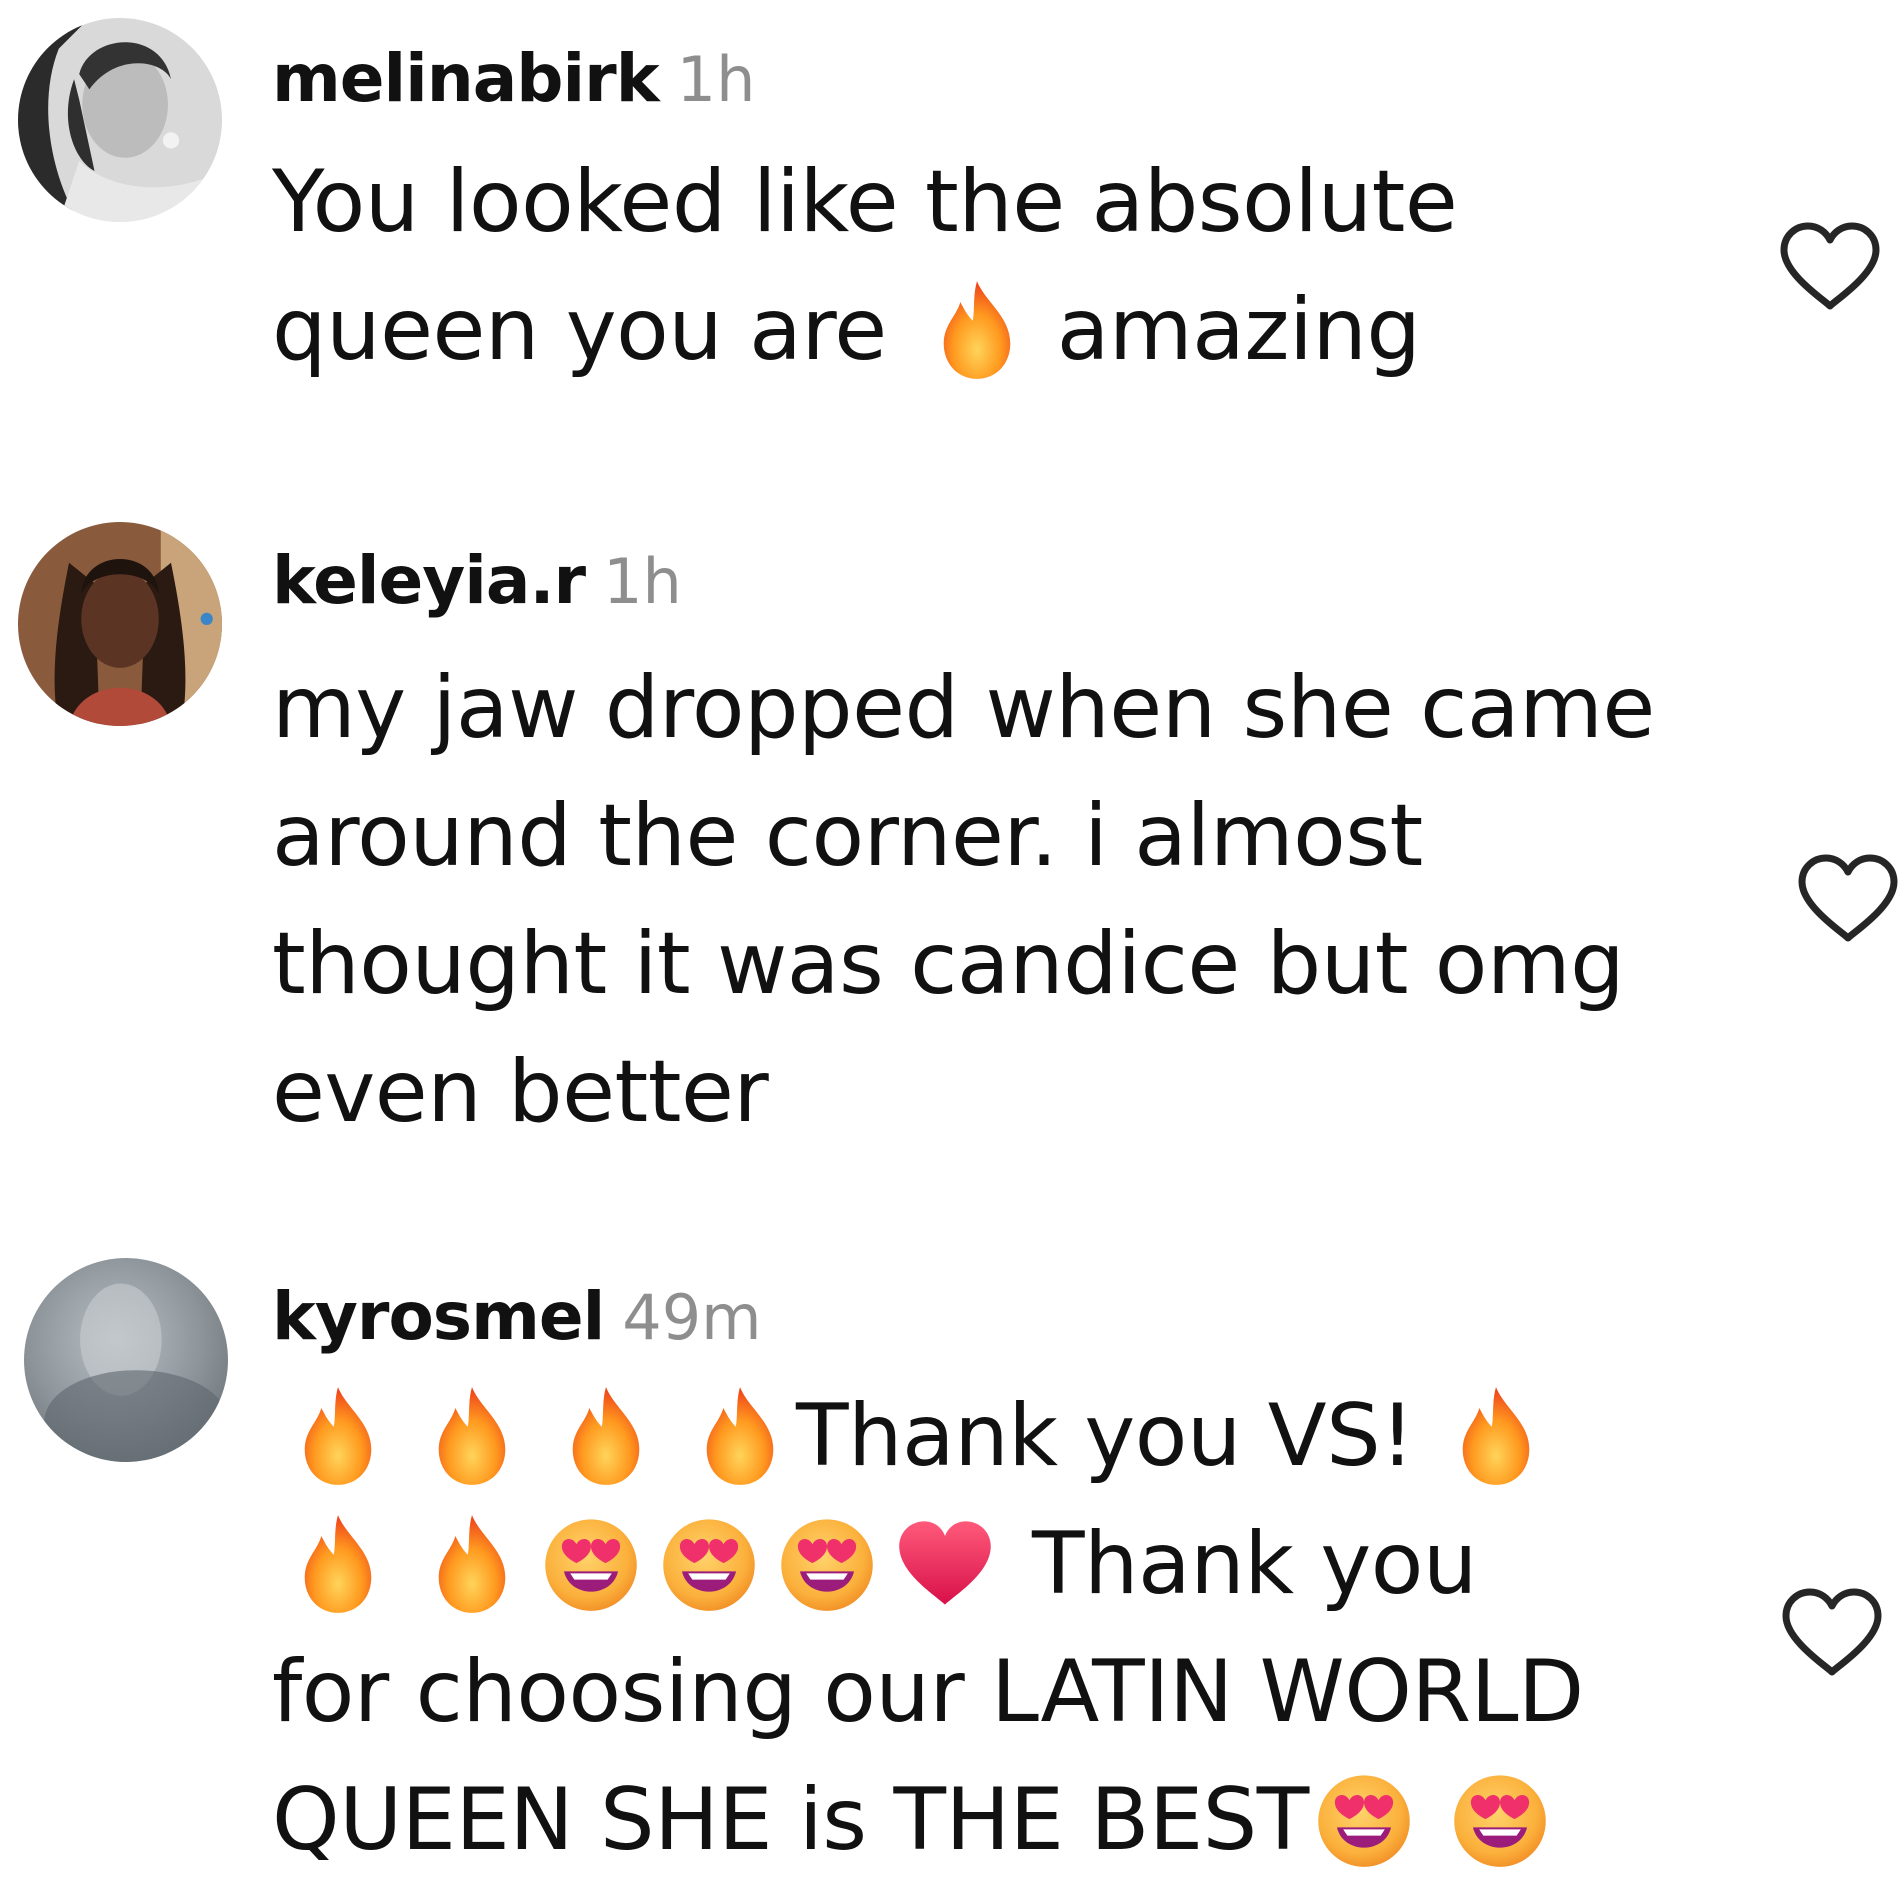  What do you see at coordinates (865, 202) in the screenshot?
I see `comment-line: You looked like the absolute` at bounding box center [865, 202].